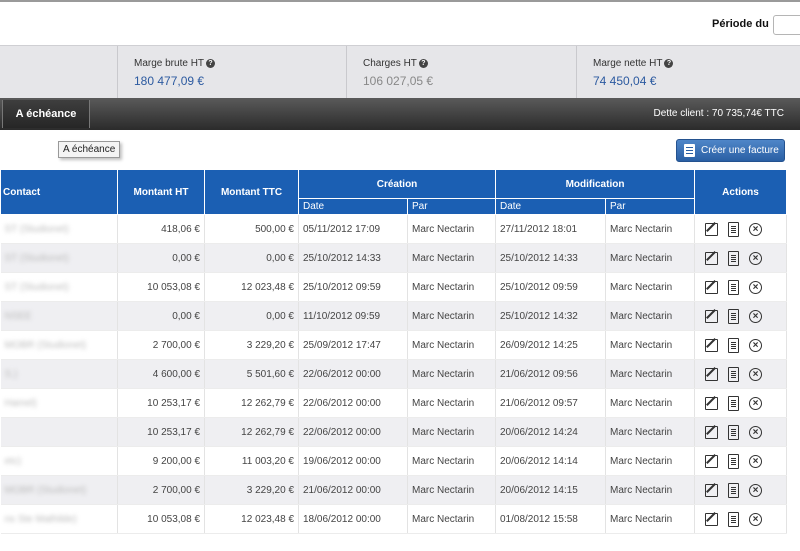 This screenshot has width=800, height=551. Describe the element at coordinates (59, 403) in the screenshot. I see `cell-contact: Hamel)` at that location.